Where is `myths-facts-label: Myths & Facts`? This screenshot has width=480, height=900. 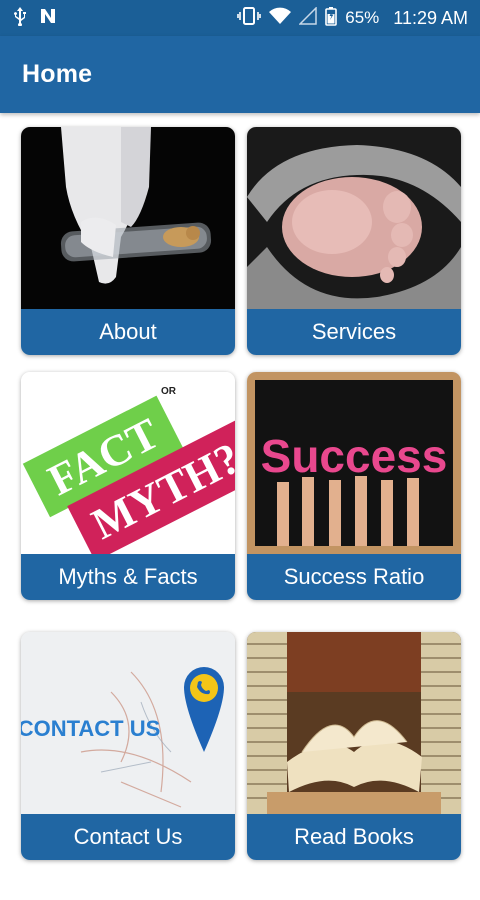 myths-facts-label: Myths & Facts is located at coordinates (128, 577).